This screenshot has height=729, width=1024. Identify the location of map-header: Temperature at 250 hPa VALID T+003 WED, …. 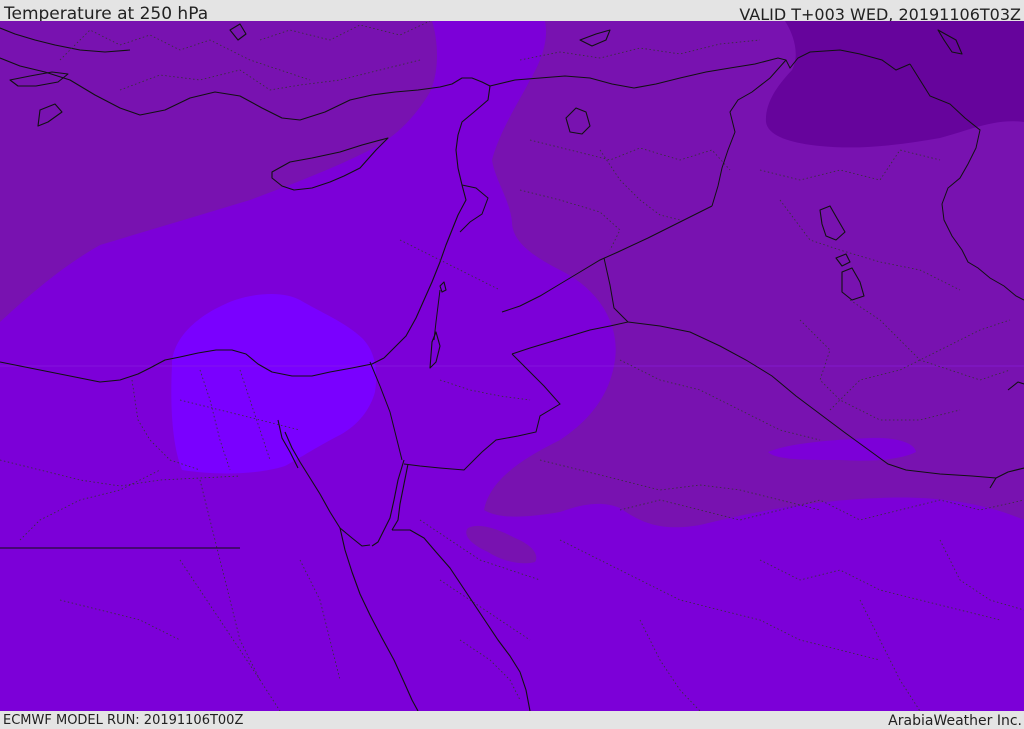
(512, 12).